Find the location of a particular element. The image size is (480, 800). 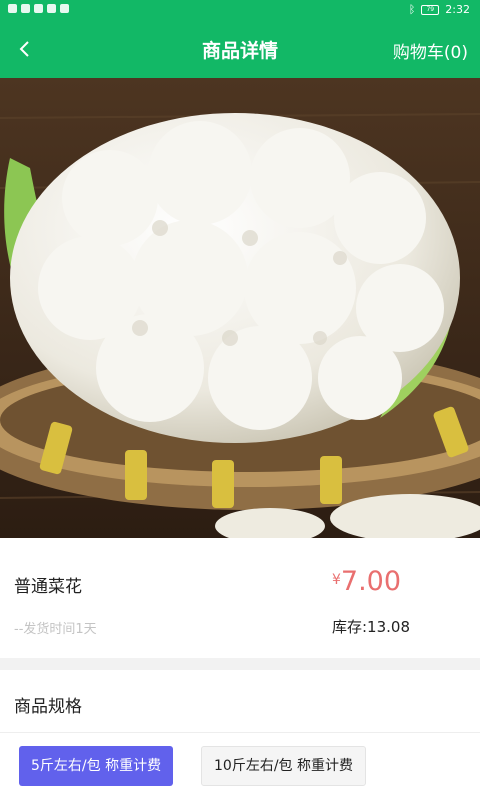

spec-option: 5斤左右/包 称重计费 is located at coordinates (96, 766).